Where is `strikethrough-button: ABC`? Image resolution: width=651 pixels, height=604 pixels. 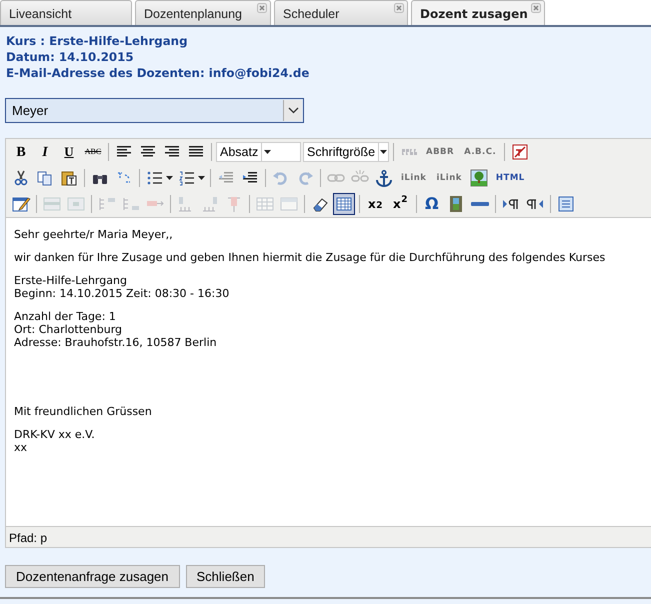
strikethrough-button: ABC is located at coordinates (93, 152).